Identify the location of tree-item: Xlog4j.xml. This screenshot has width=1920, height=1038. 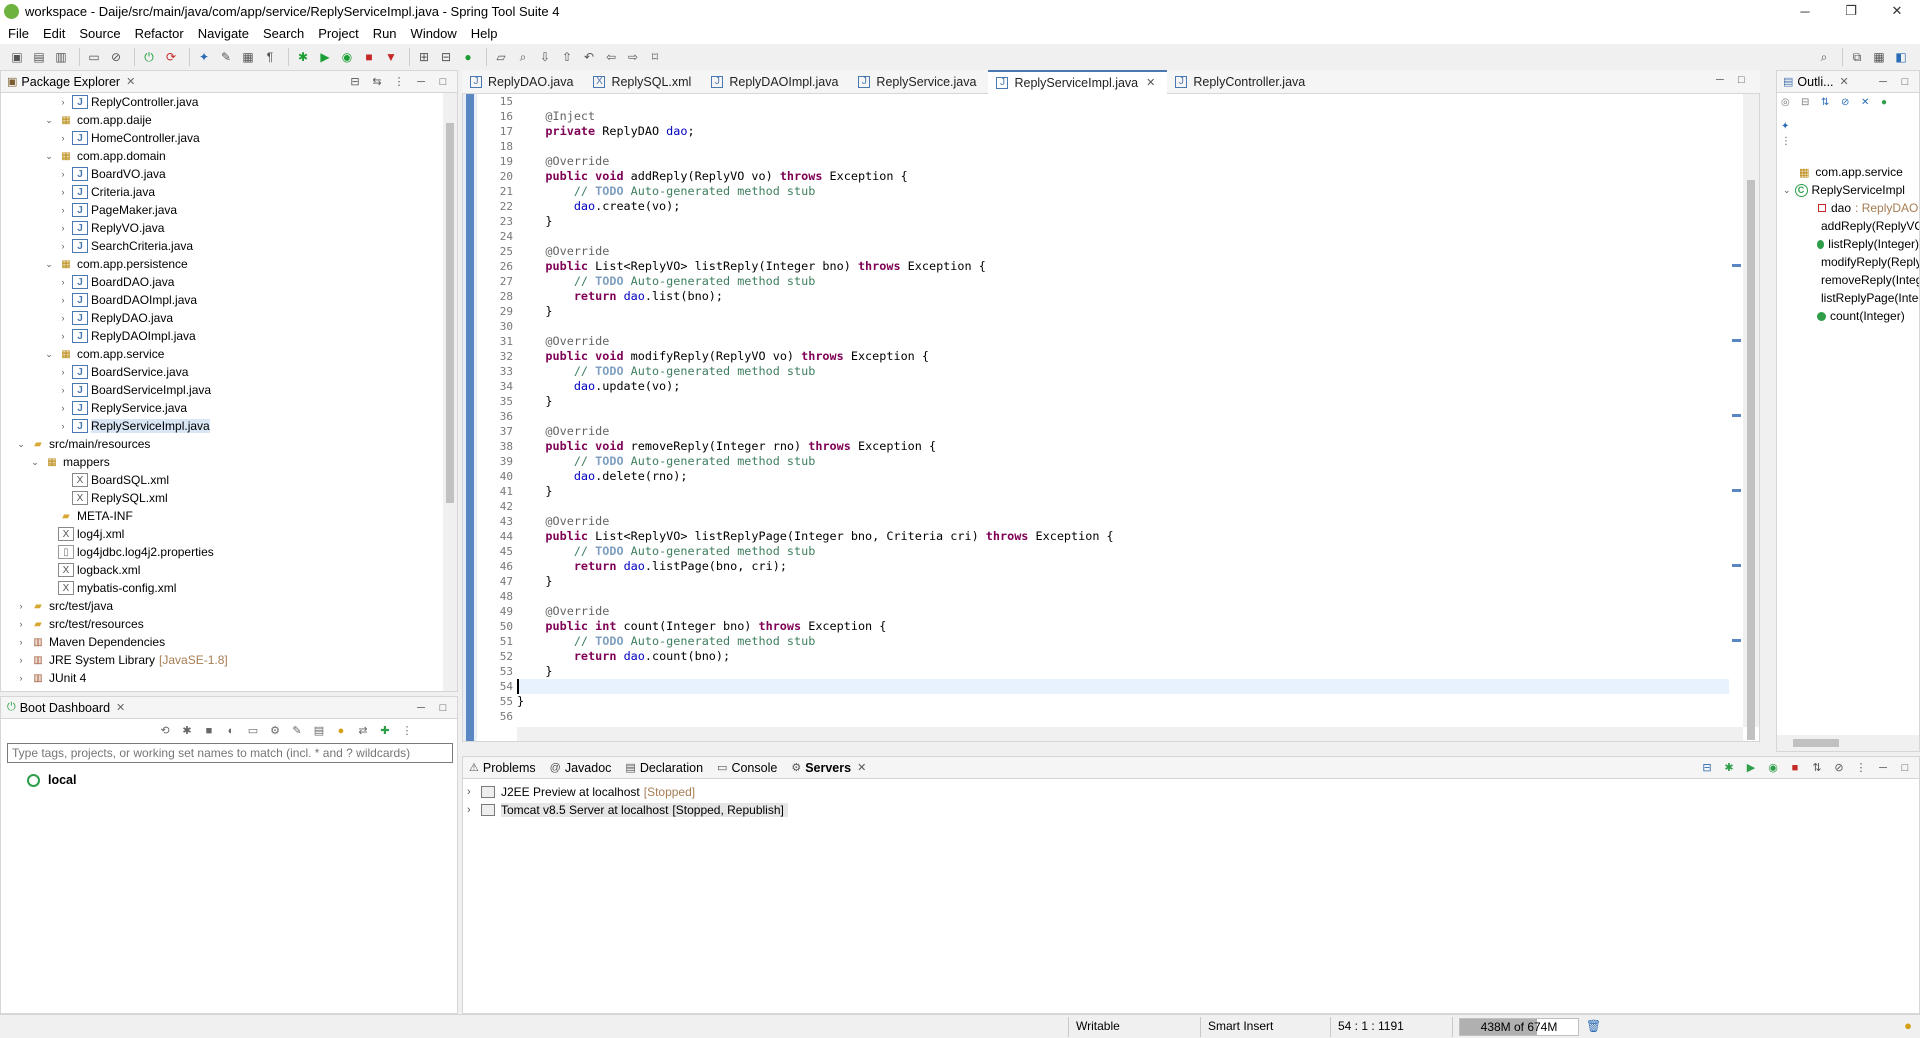
(222, 534).